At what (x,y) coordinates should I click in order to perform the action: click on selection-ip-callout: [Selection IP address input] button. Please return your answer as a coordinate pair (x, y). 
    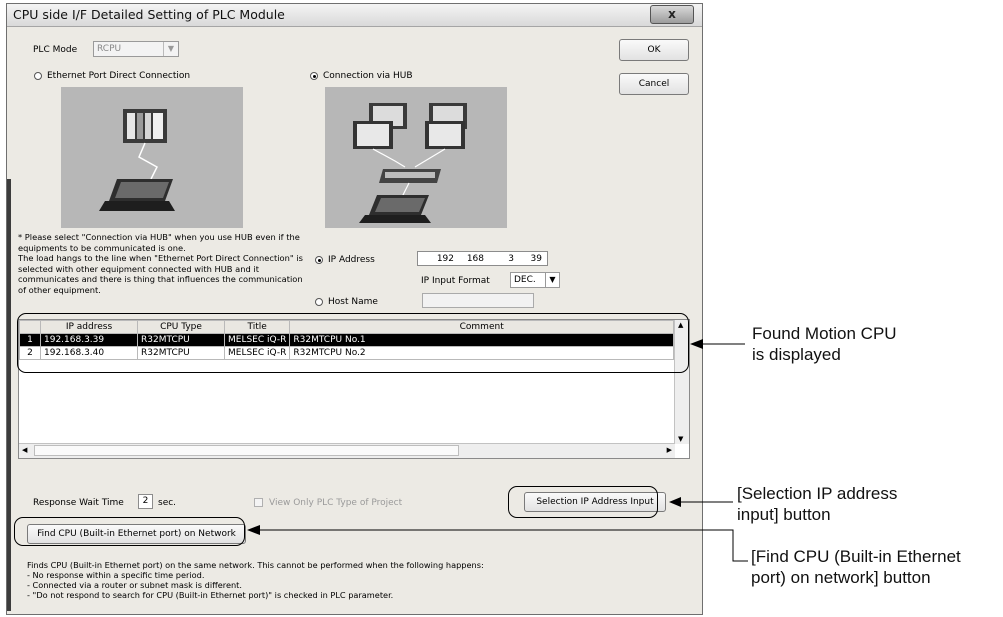
    Looking at the image, I should click on (817, 504).